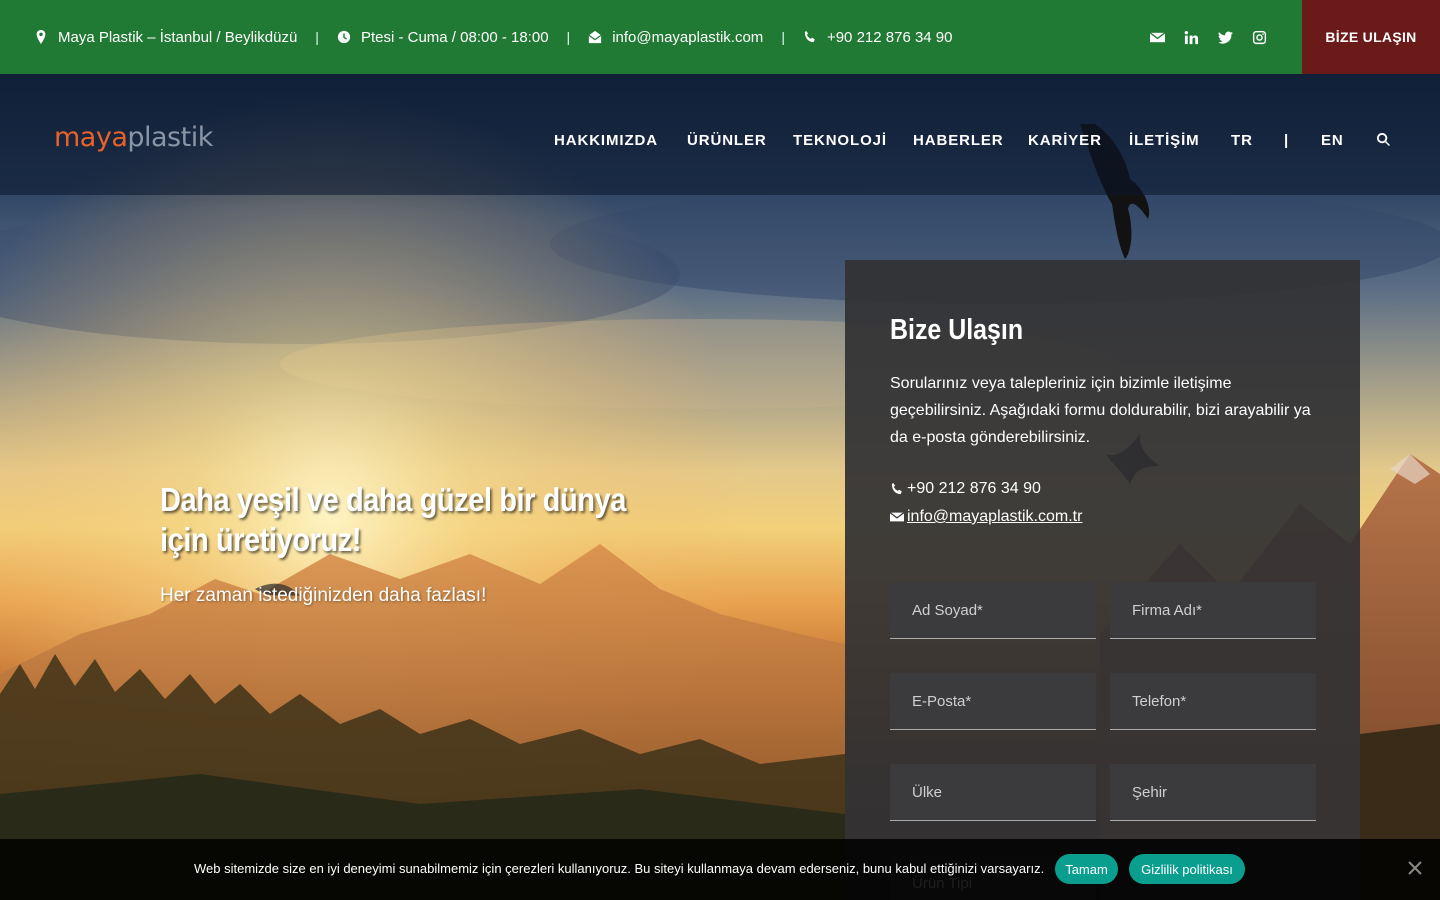 Image resolution: width=1440 pixels, height=900 pixels. What do you see at coordinates (41, 37) in the screenshot?
I see `map-pin-icon` at bounding box center [41, 37].